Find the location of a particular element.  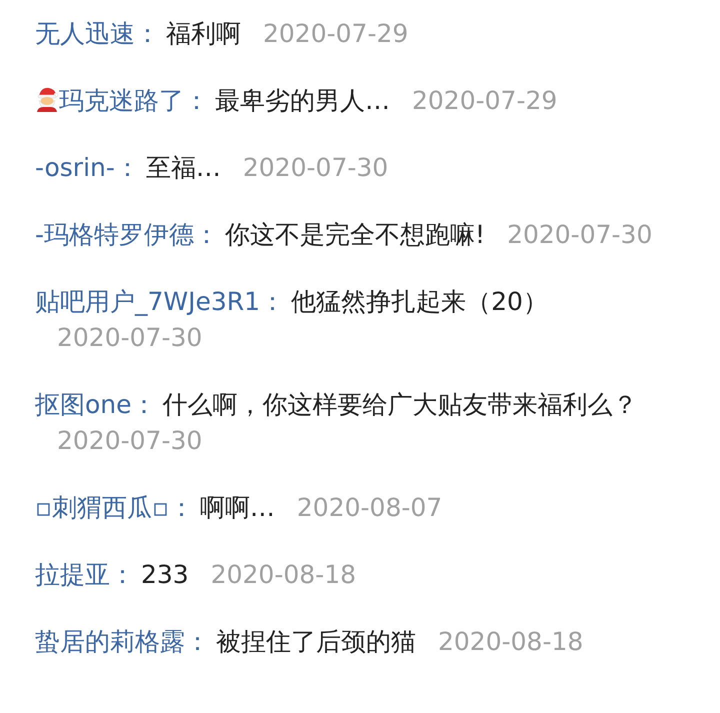

user-name: 无人迅速： is located at coordinates (97, 33).